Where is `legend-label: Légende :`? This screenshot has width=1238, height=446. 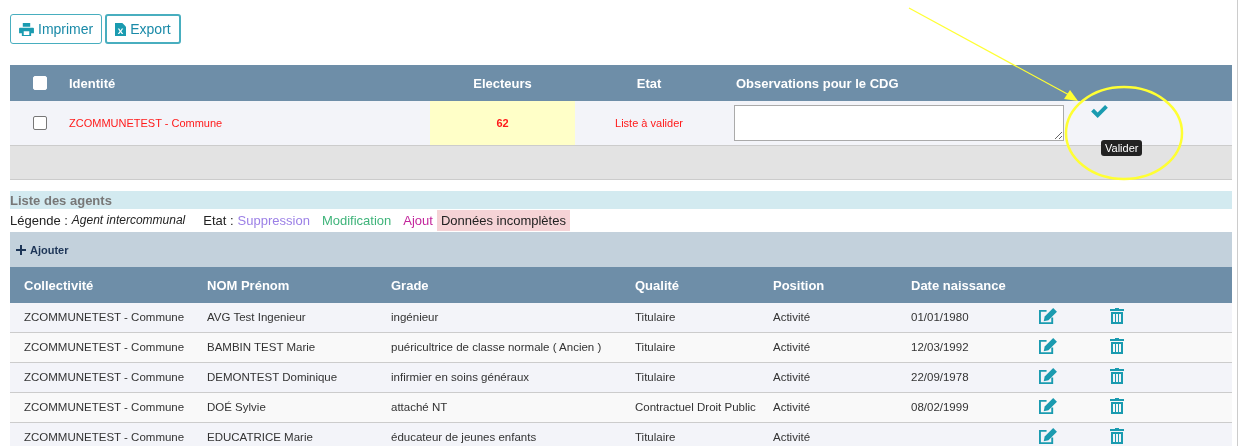
legend-label: Légende : is located at coordinates (39, 220).